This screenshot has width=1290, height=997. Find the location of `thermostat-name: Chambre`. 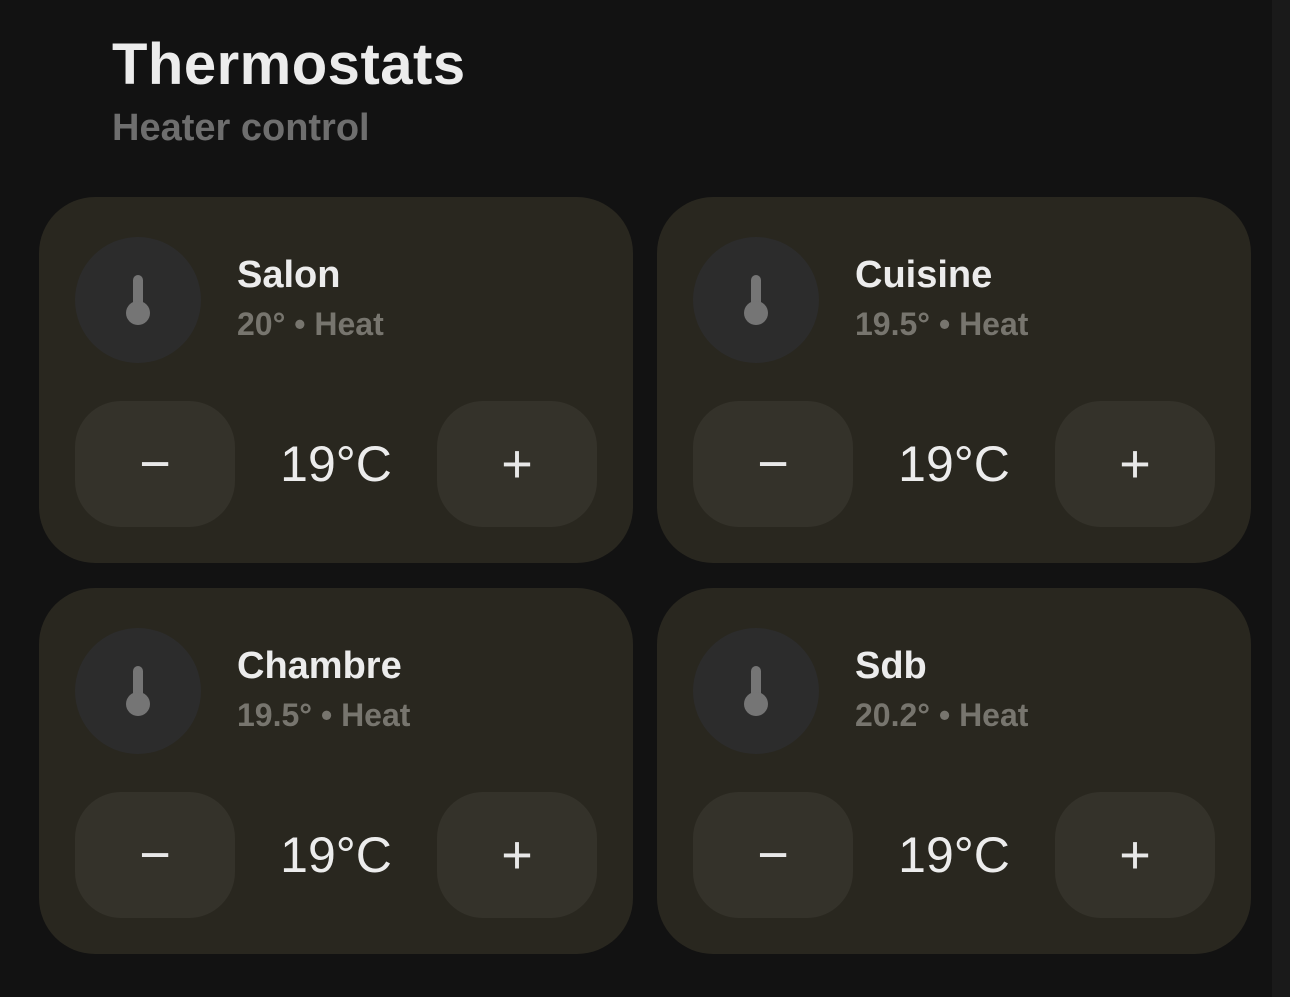

thermostat-name: Chambre is located at coordinates (319, 666).